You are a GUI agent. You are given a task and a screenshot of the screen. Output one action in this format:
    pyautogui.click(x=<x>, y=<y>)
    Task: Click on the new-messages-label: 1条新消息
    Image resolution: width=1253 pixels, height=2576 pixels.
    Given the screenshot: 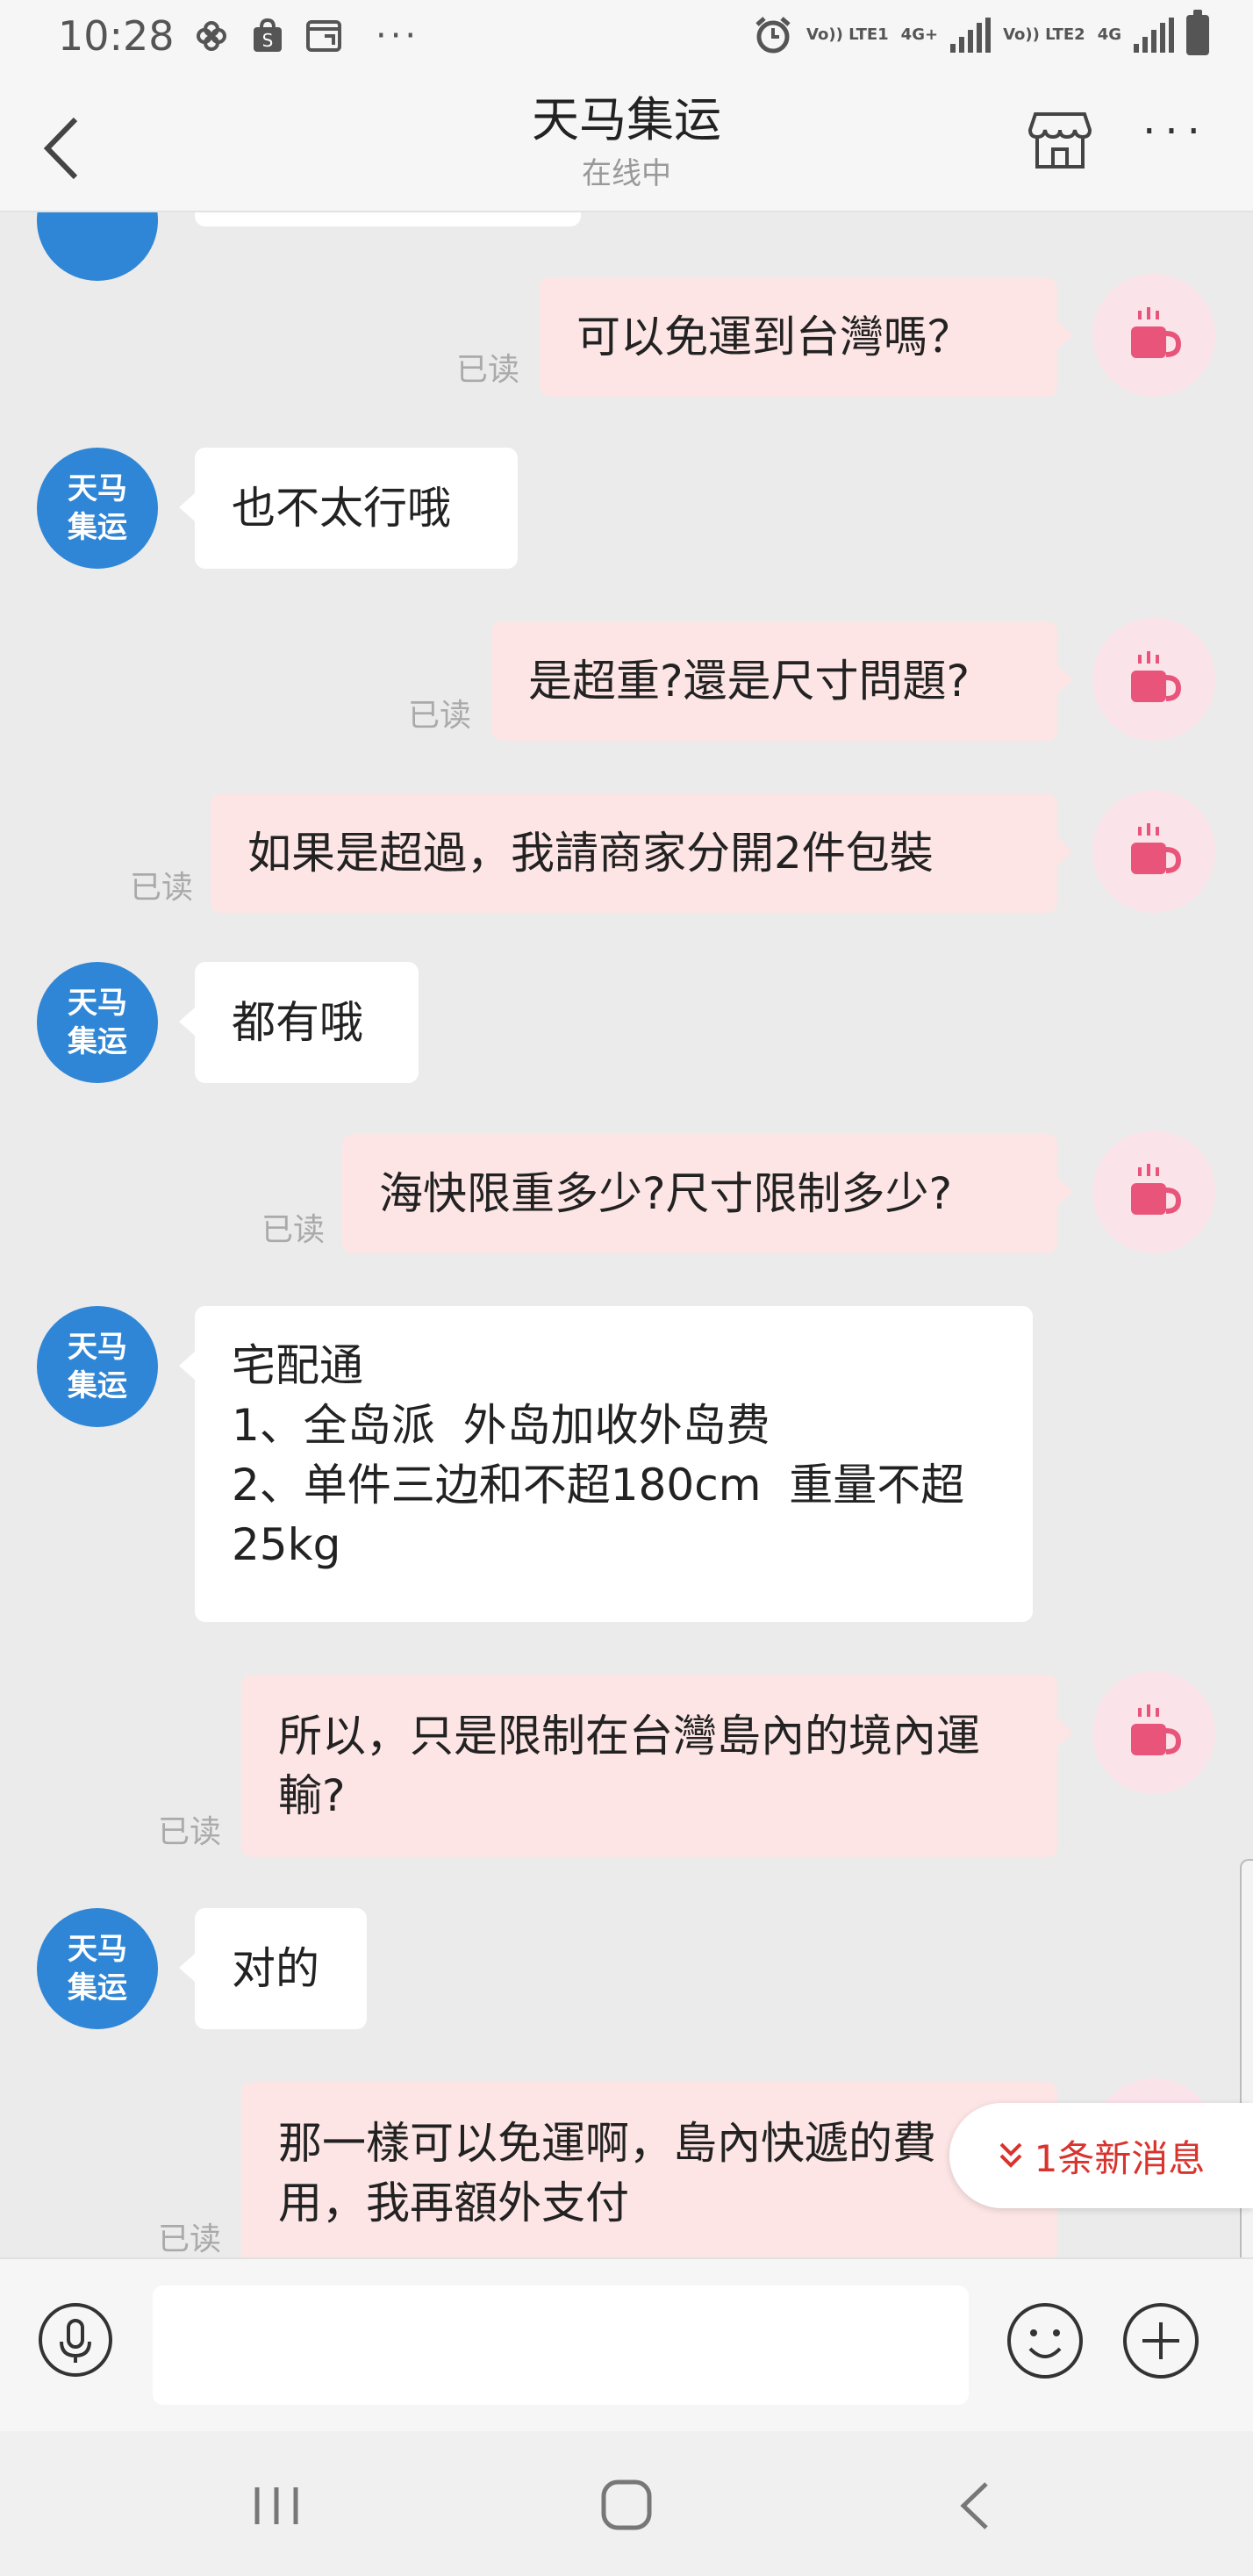 What is the action you would take?
    pyautogui.click(x=1120, y=2158)
    